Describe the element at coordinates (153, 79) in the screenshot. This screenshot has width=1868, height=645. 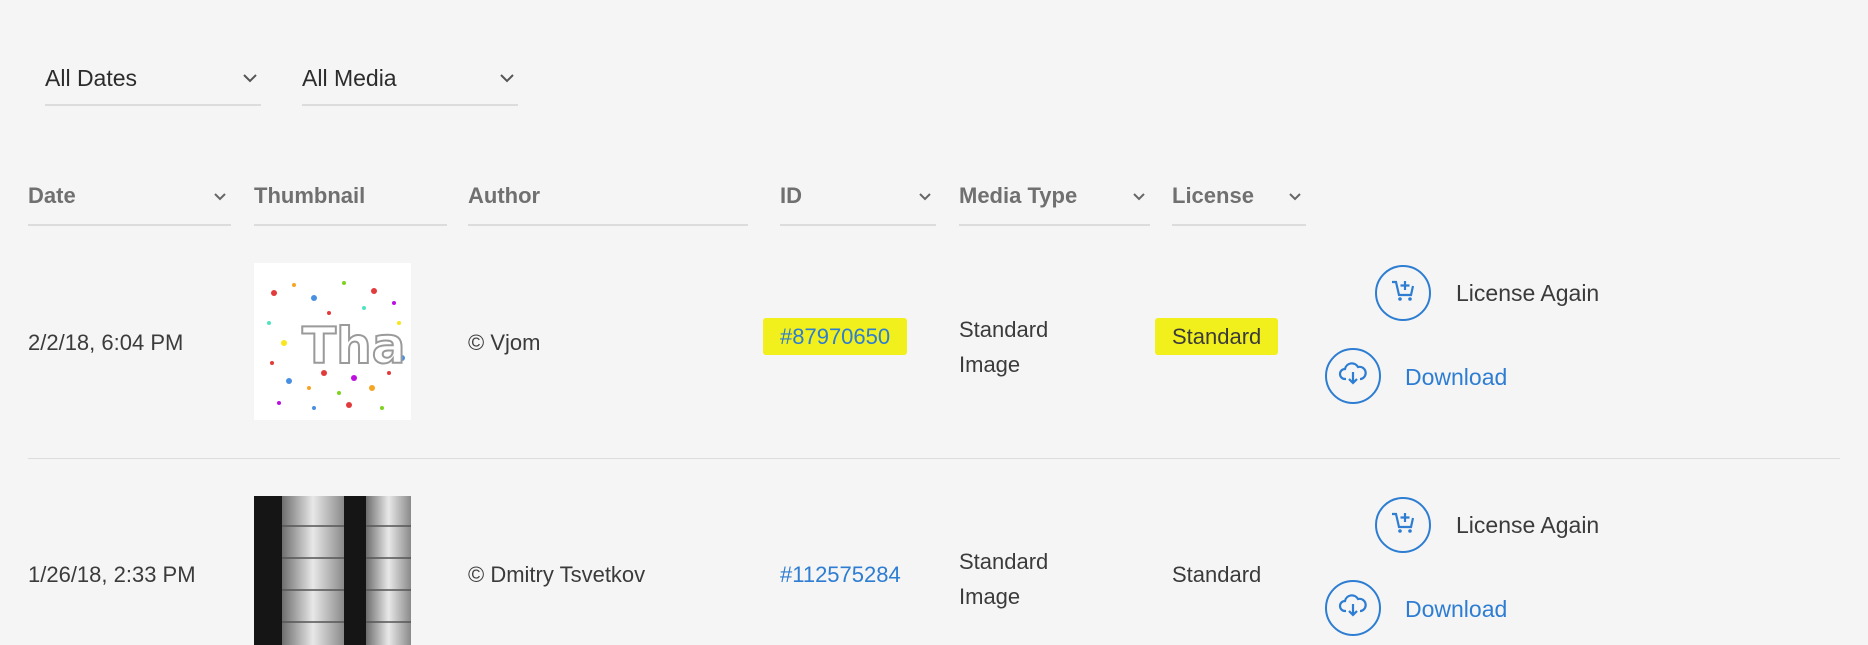
I see `dates-filter-dropdown: All Dates` at that location.